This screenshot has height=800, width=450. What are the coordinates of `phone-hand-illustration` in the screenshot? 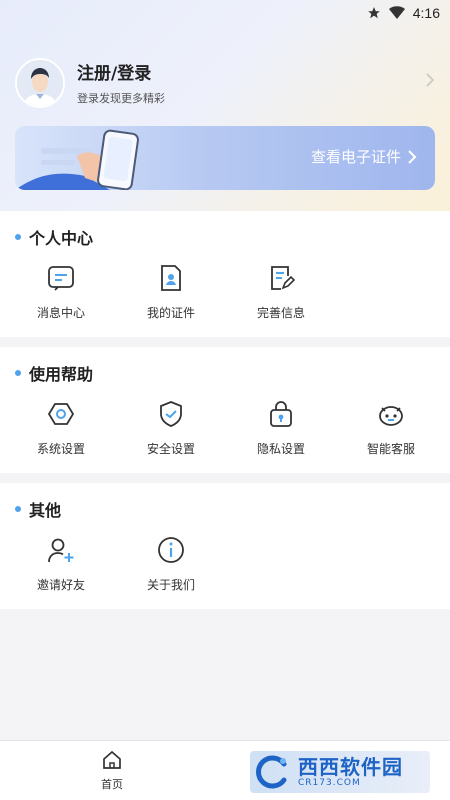 It's located at (77, 159).